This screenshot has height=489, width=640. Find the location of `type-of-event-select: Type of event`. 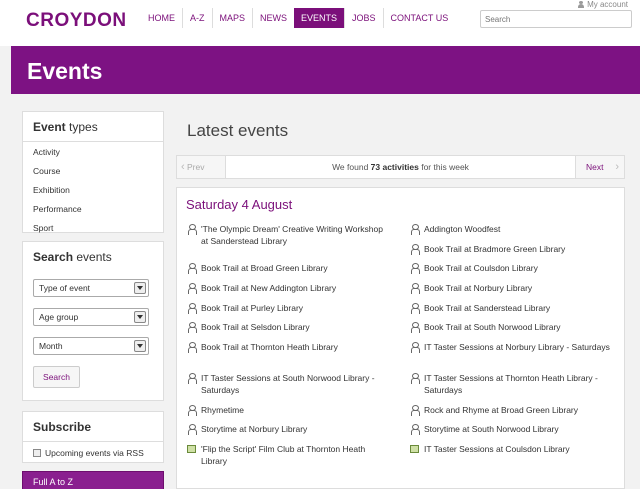

type-of-event-select: Type of event is located at coordinates (91, 288).